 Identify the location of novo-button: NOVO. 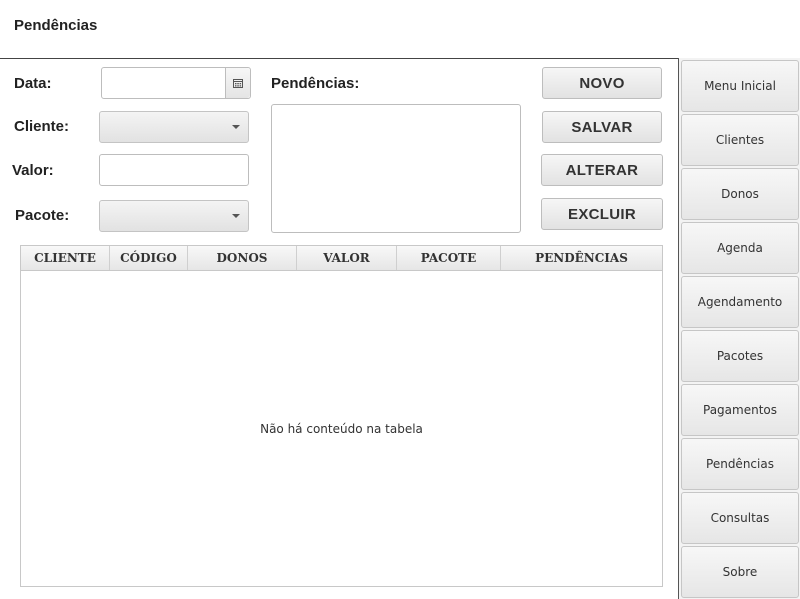
(602, 83).